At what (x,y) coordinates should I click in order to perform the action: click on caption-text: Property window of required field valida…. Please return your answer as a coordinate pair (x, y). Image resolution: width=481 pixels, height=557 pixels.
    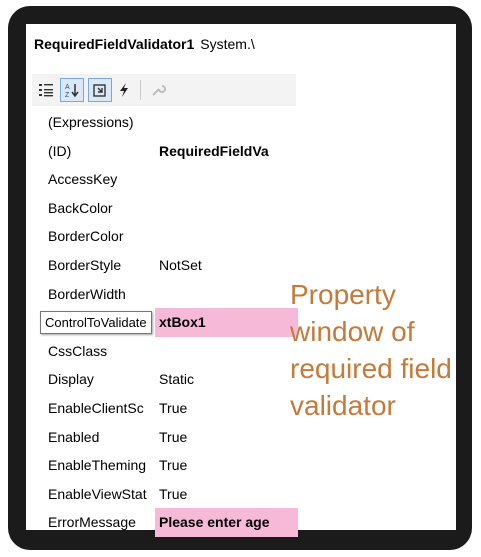
    Looking at the image, I should click on (371, 350).